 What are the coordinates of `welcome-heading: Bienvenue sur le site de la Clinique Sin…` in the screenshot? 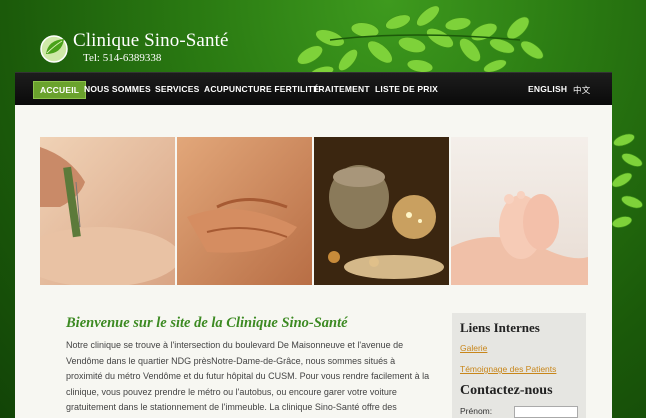 It's located at (207, 323).